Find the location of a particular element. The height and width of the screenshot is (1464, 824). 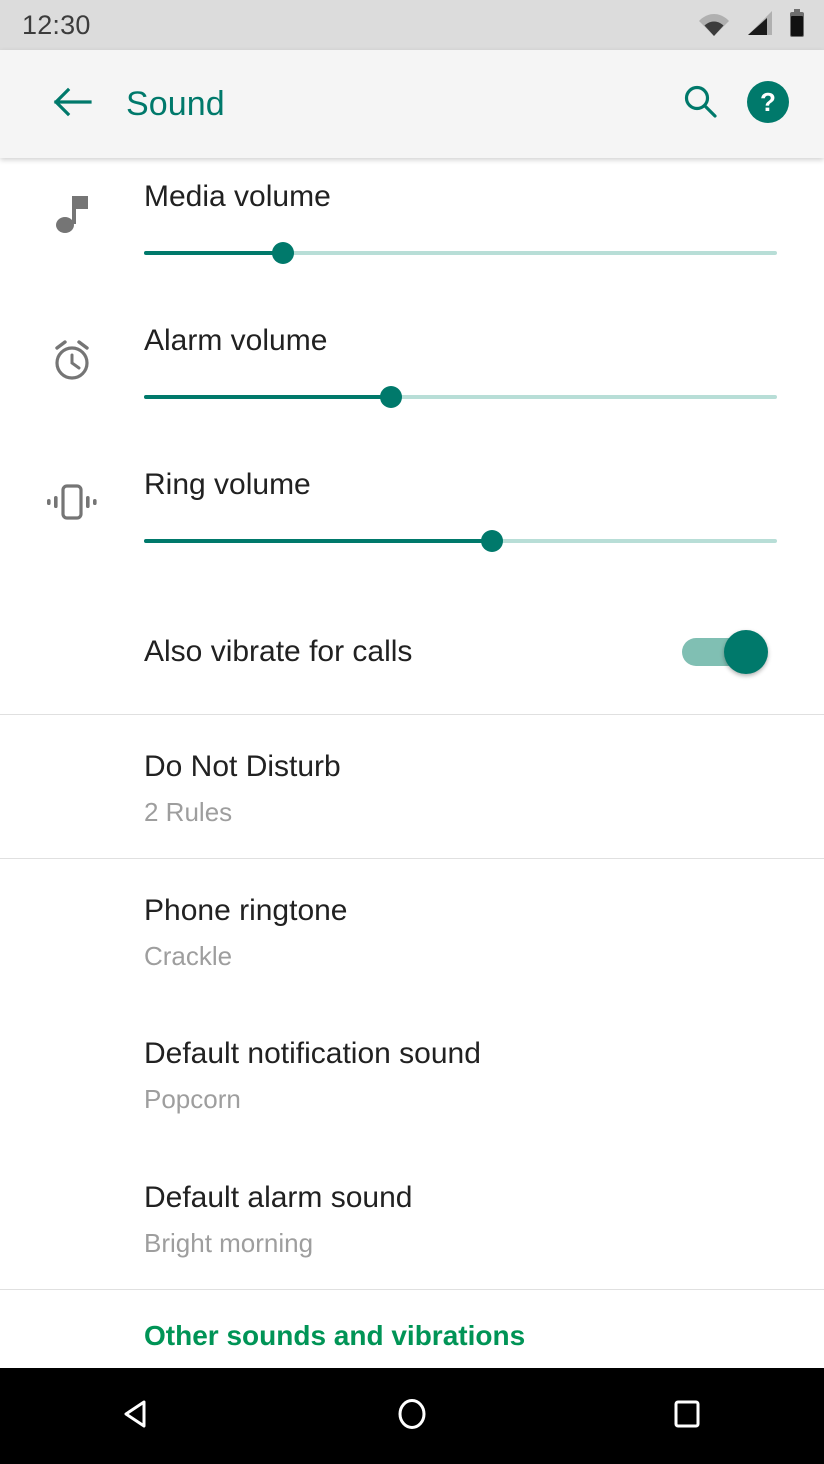

list-item-subtitle: Popcorn is located at coordinates (192, 1099).